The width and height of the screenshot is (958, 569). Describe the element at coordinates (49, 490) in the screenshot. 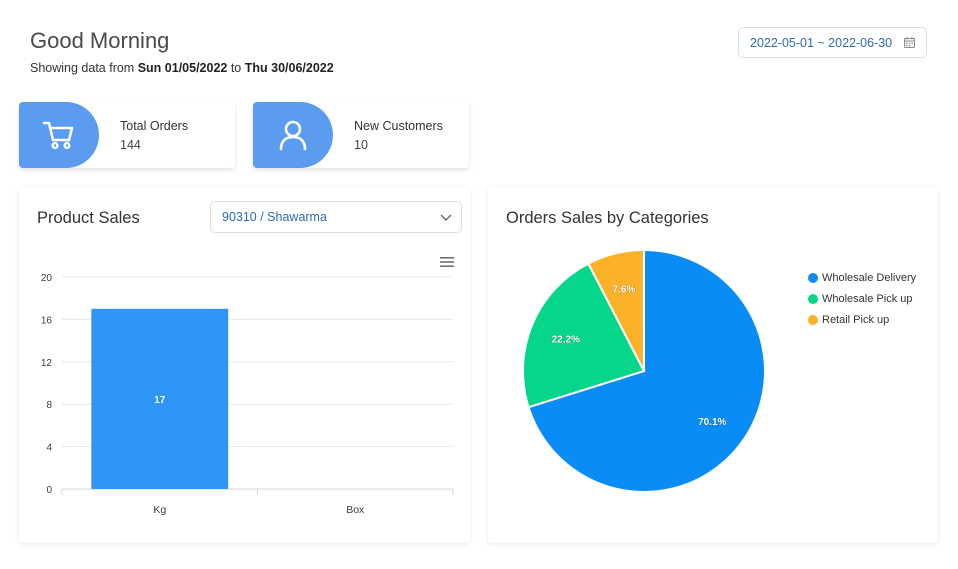

I see `y-tick-label: 0` at that location.